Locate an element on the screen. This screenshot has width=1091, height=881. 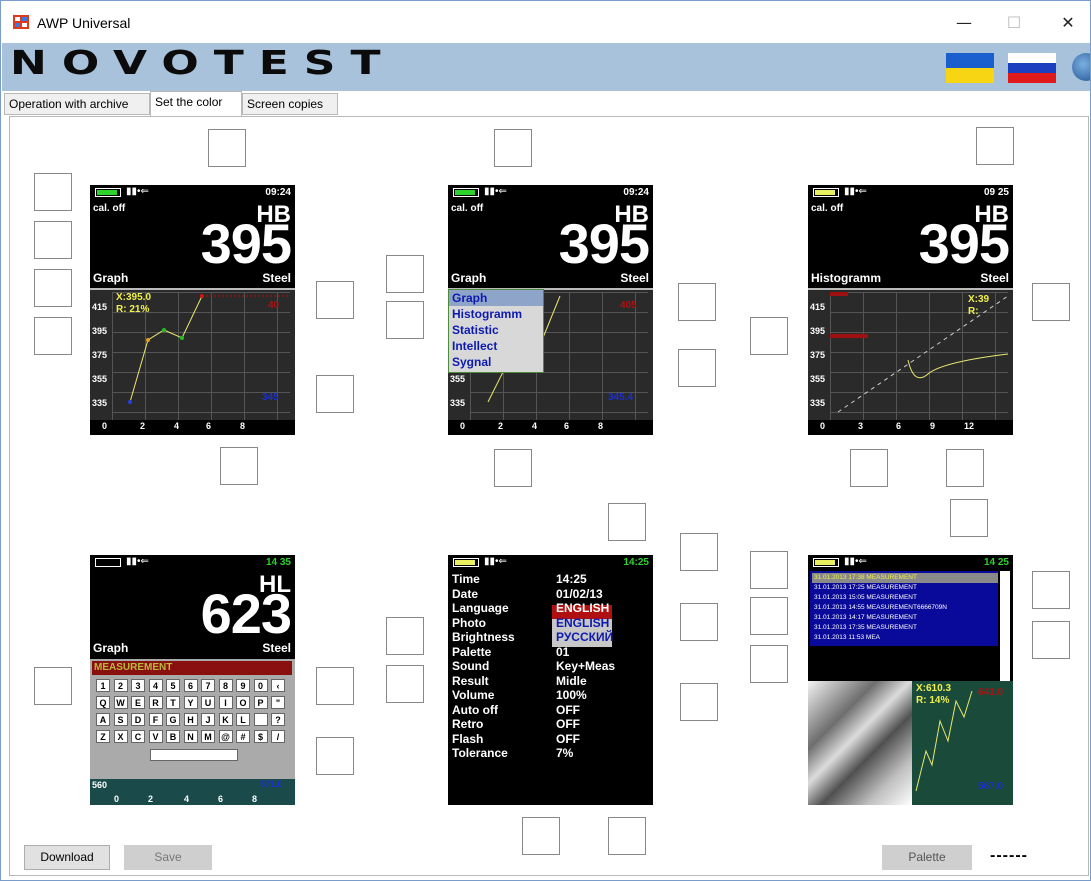
archive-row: 31.01.2013 17:25 MEASUREMENT is located at coordinates (905, 588).